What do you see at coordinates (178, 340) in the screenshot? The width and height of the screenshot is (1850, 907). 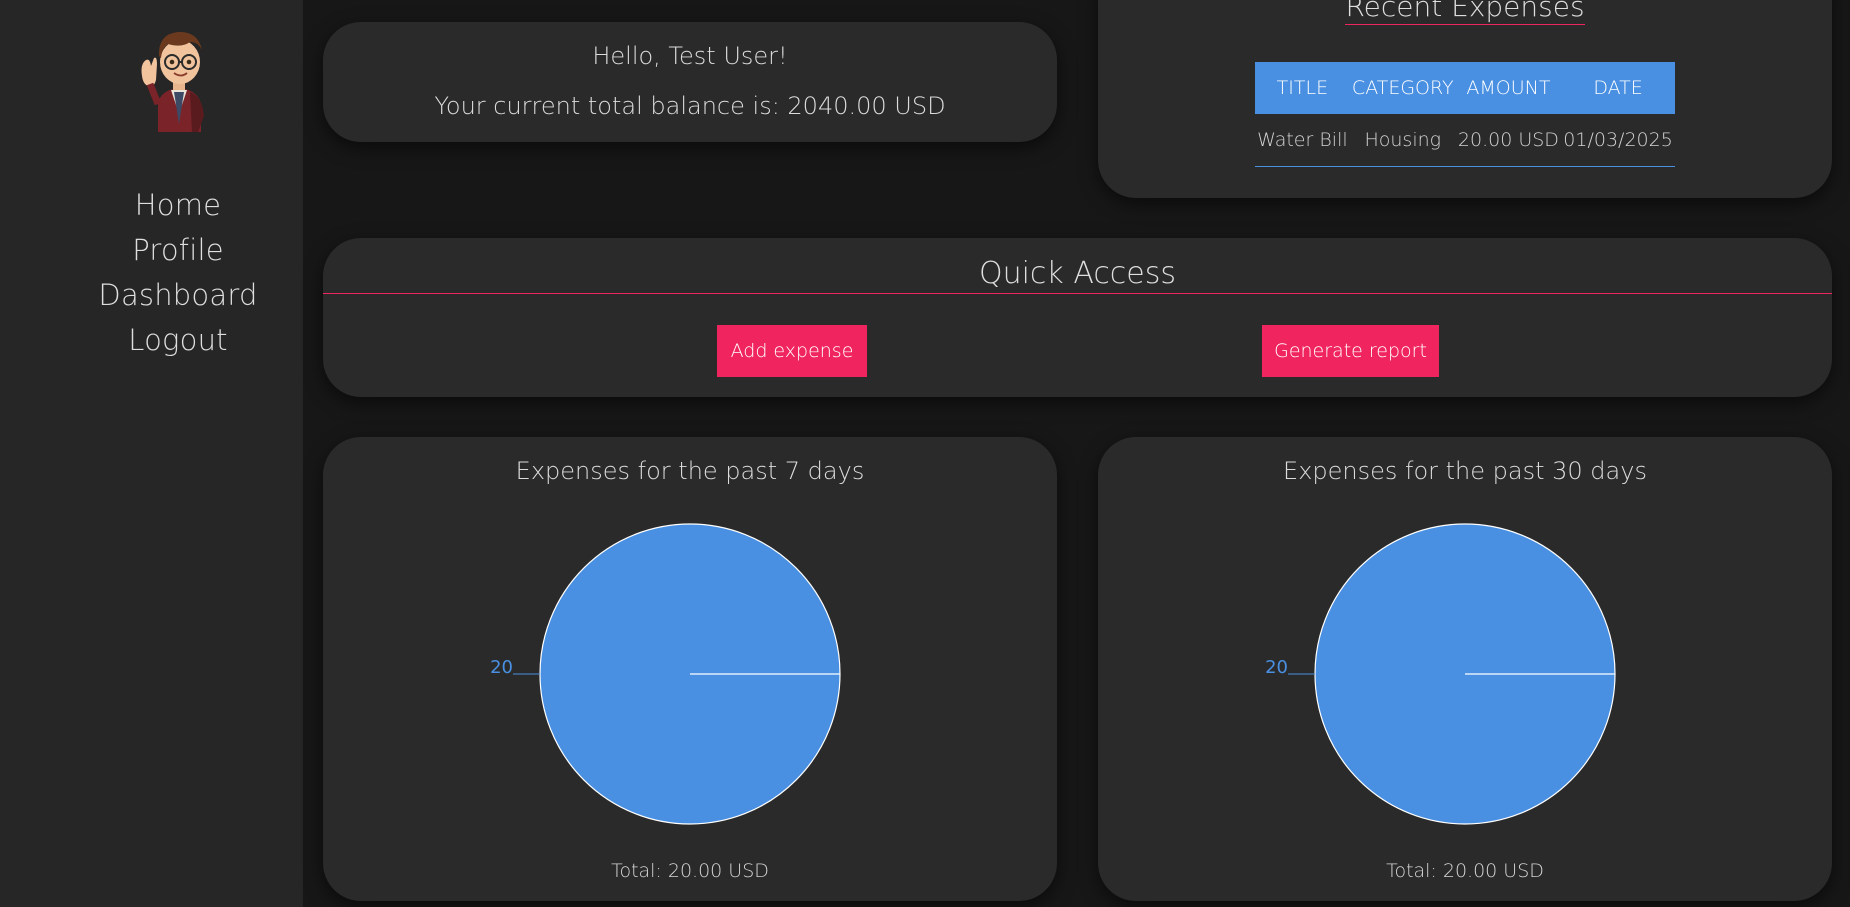 I see `nav-logout-link: Logout` at bounding box center [178, 340].